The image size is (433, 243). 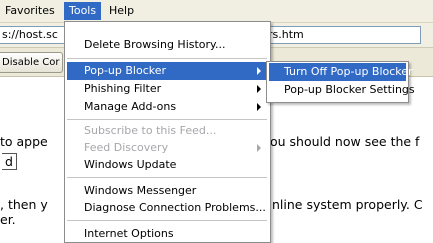 I want to click on menu-bar: Favorites Tools Help, so click(x=216, y=11).